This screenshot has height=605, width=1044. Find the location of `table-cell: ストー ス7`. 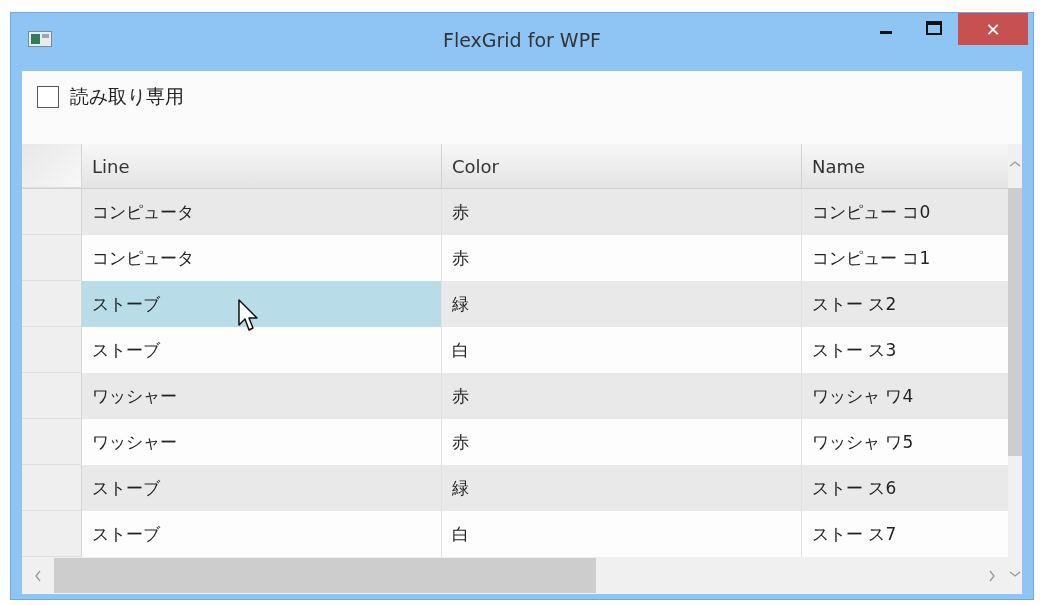

table-cell: ストー ス7 is located at coordinates (905, 534).